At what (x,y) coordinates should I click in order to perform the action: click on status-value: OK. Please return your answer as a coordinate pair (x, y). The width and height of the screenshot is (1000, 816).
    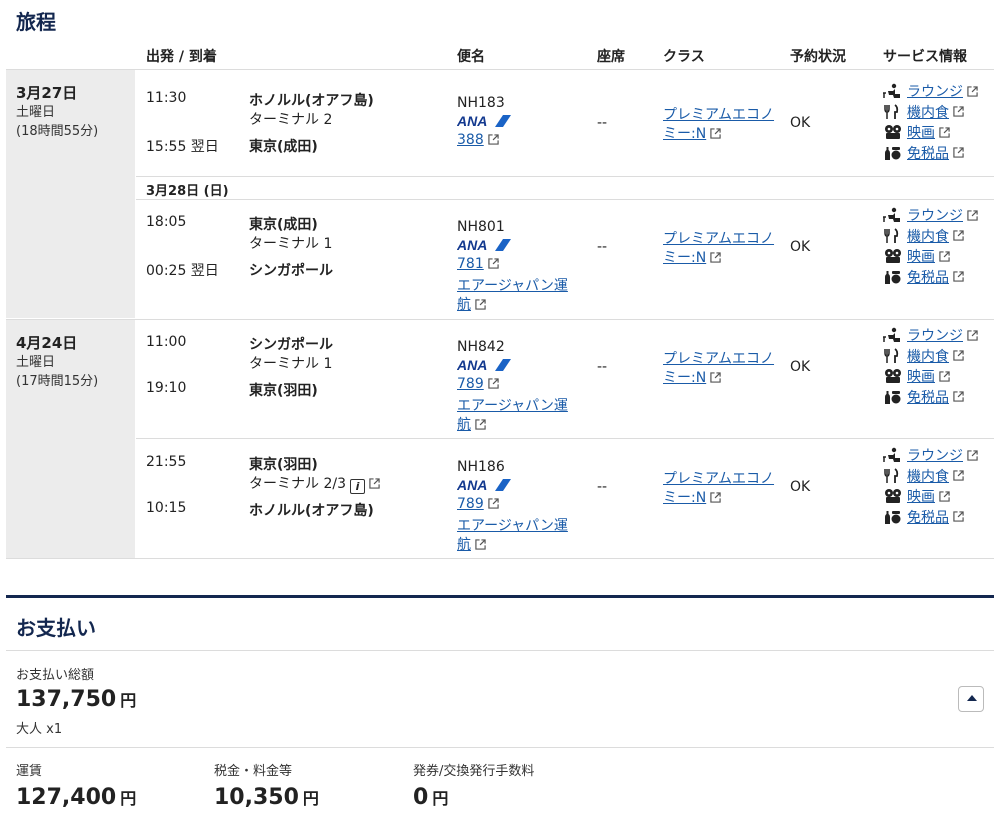
    Looking at the image, I should click on (800, 487).